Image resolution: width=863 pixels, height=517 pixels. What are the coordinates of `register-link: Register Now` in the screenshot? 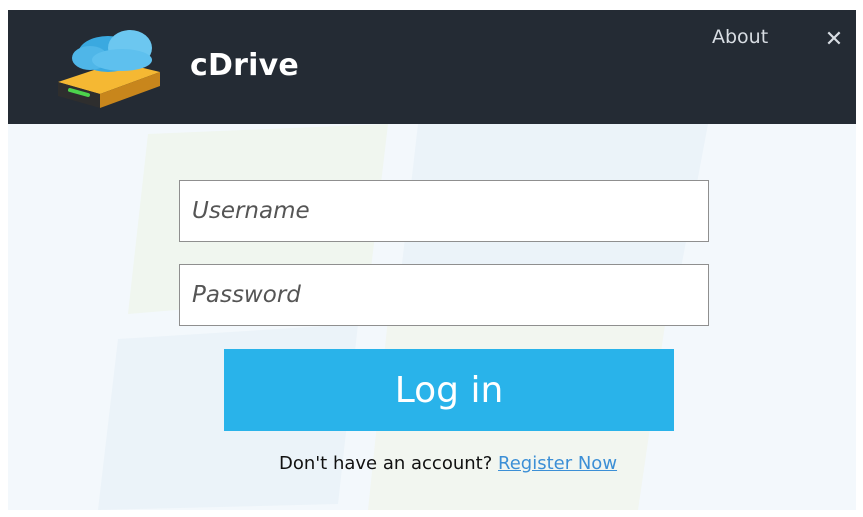 It's located at (557, 463).